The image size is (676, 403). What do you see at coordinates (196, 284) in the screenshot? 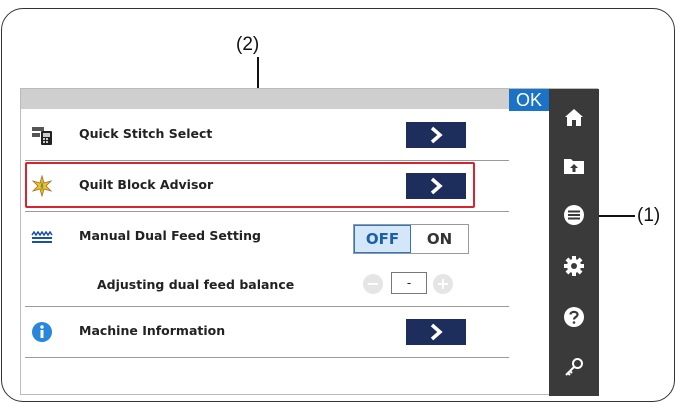
I see `dual-feed-balance-label: Adjusting dual feed balance` at bounding box center [196, 284].